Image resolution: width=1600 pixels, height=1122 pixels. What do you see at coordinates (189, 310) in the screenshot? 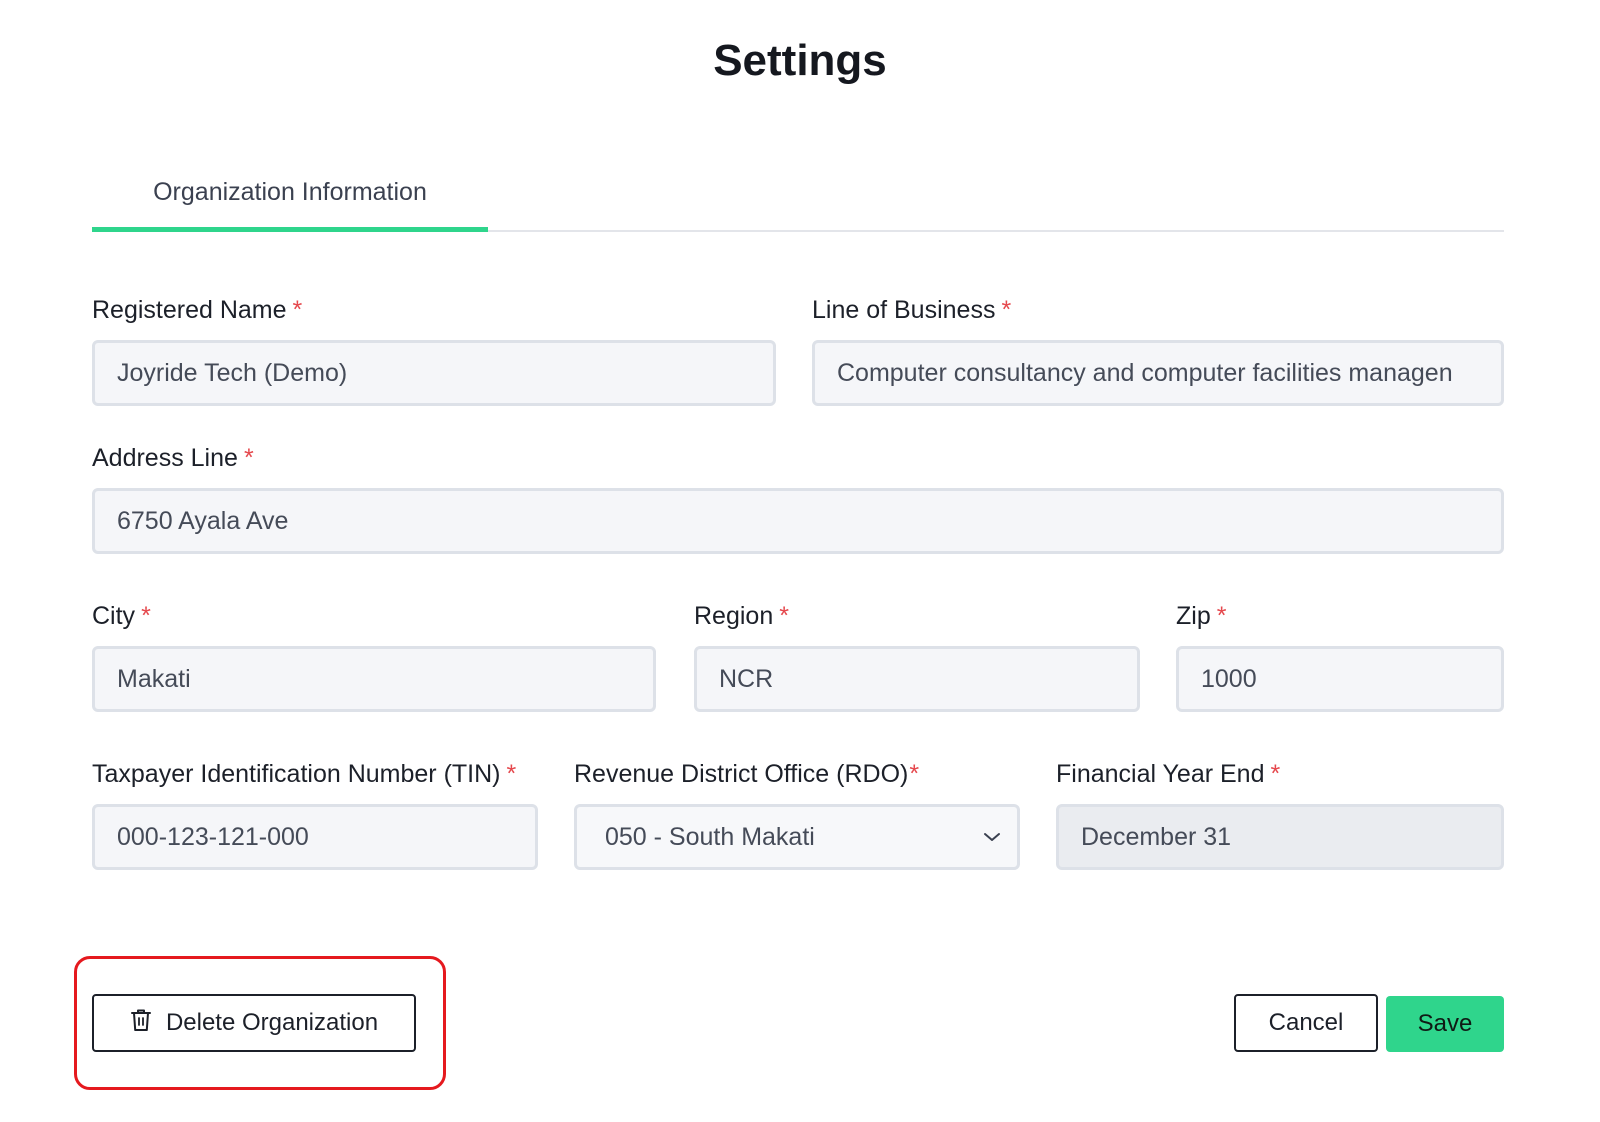
I see `registered-name-label: Registered Name` at bounding box center [189, 310].